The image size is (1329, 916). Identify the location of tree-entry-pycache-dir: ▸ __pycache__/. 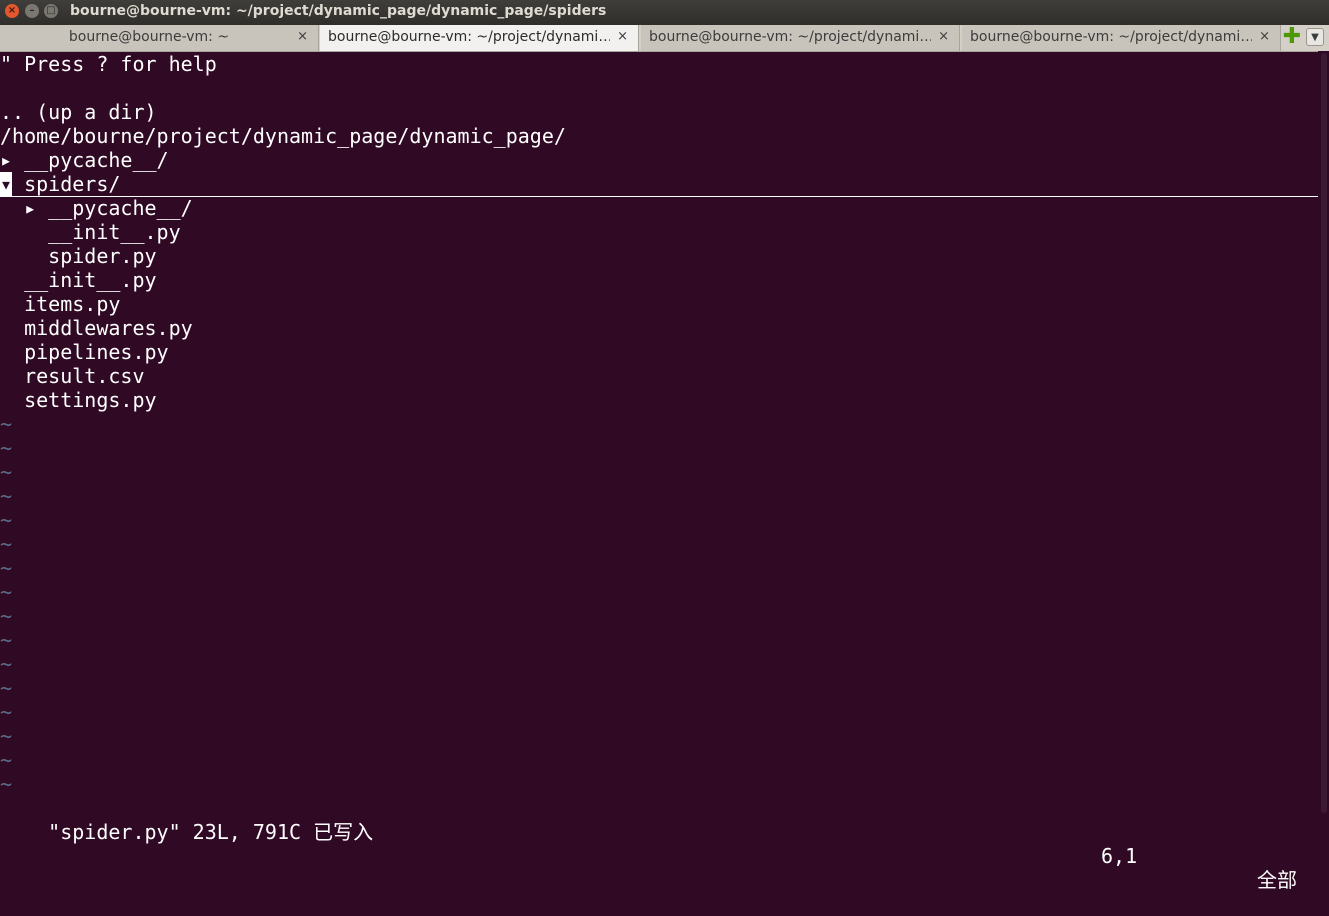
(84, 160).